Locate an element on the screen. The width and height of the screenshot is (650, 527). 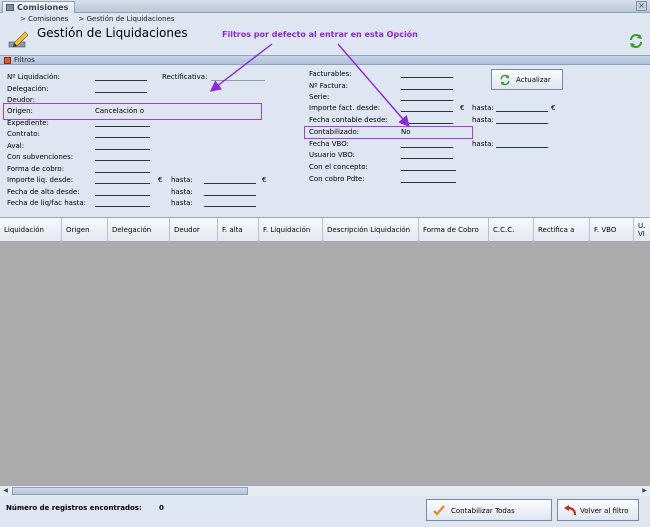
scrollbar-thumb is located at coordinates (130, 491).